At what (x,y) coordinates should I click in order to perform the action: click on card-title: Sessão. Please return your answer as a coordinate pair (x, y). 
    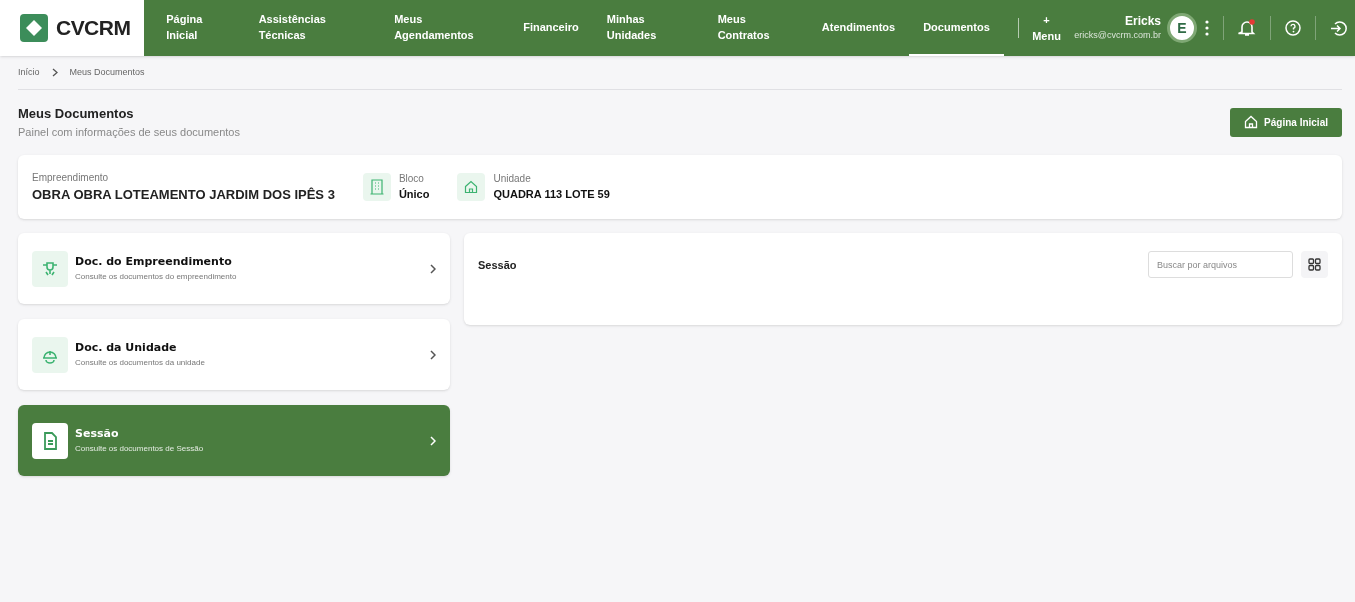
    Looking at the image, I should click on (97, 434).